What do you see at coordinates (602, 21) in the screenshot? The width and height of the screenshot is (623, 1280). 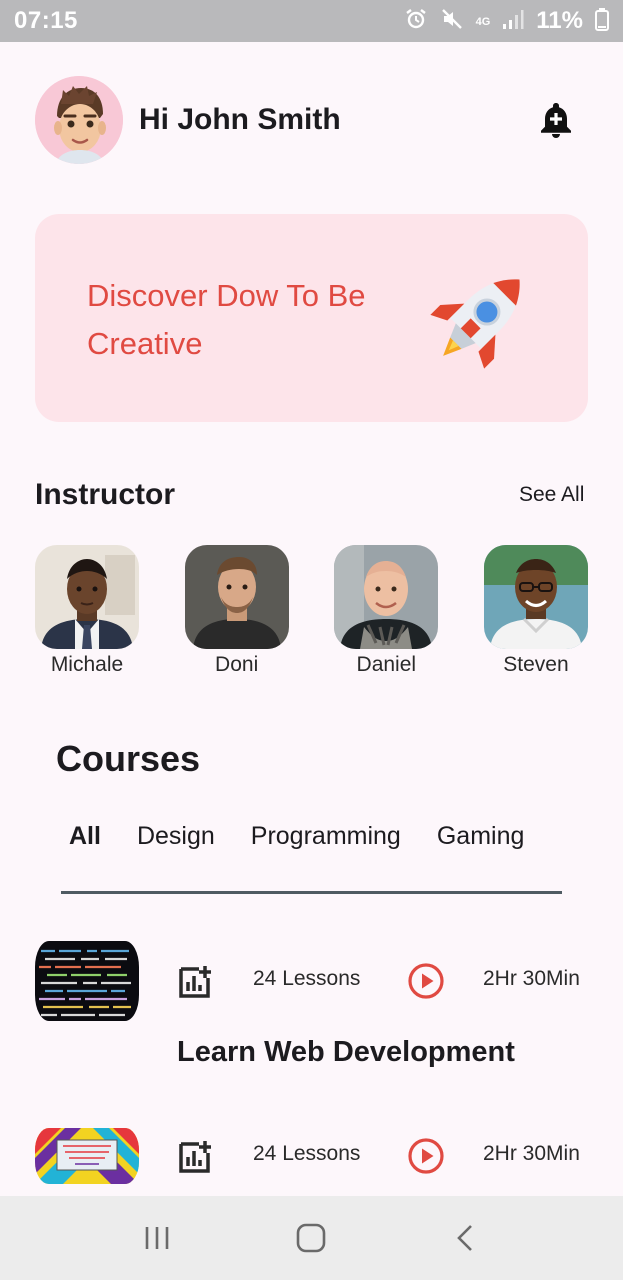 I see `battery-icon` at bounding box center [602, 21].